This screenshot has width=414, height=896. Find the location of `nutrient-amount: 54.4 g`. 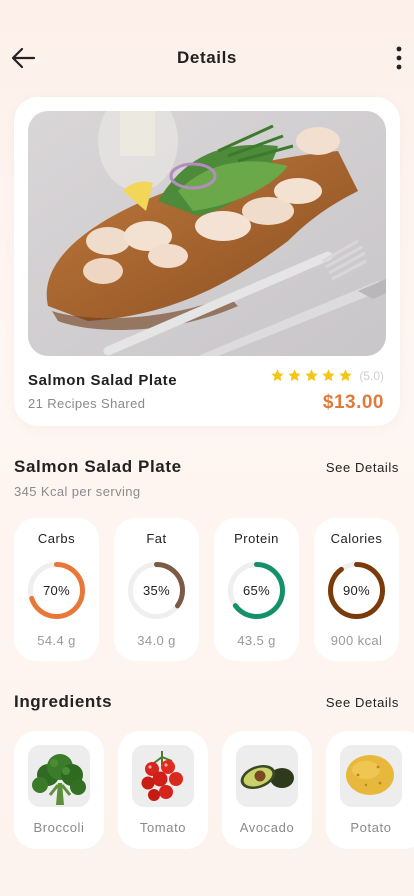

nutrient-amount: 54.4 g is located at coordinates (56, 640).